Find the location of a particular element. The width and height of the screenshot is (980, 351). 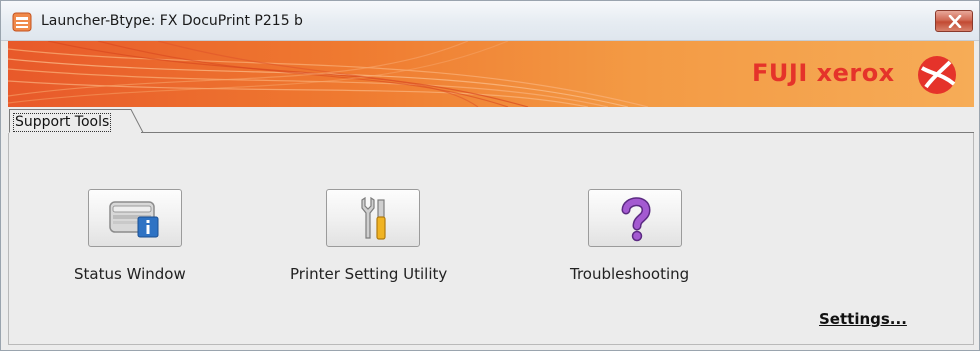

close-button is located at coordinates (954, 21).